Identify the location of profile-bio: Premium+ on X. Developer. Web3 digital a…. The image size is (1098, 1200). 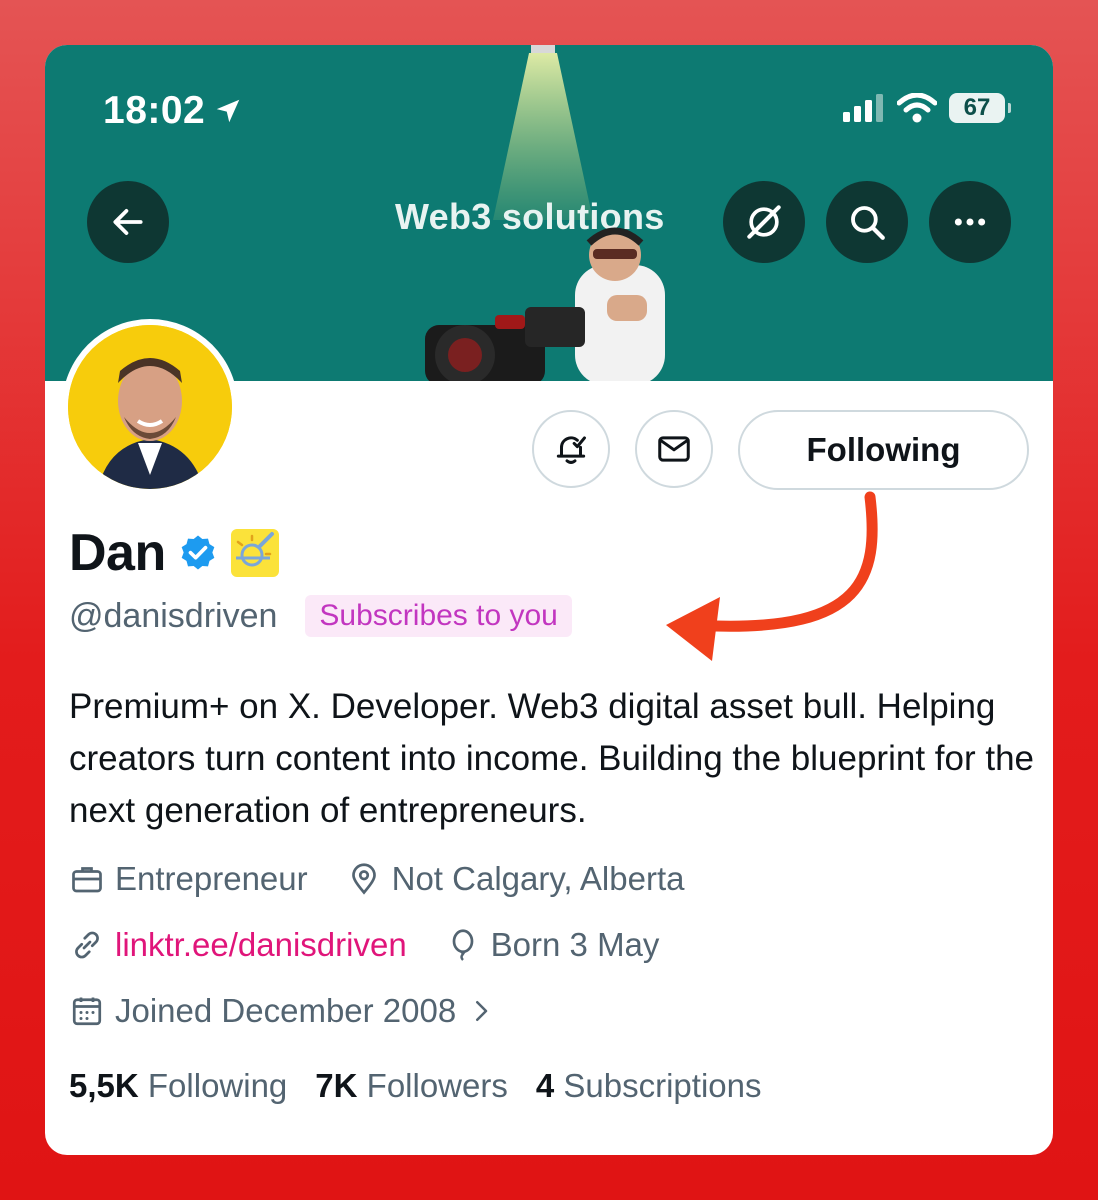
(551, 758).